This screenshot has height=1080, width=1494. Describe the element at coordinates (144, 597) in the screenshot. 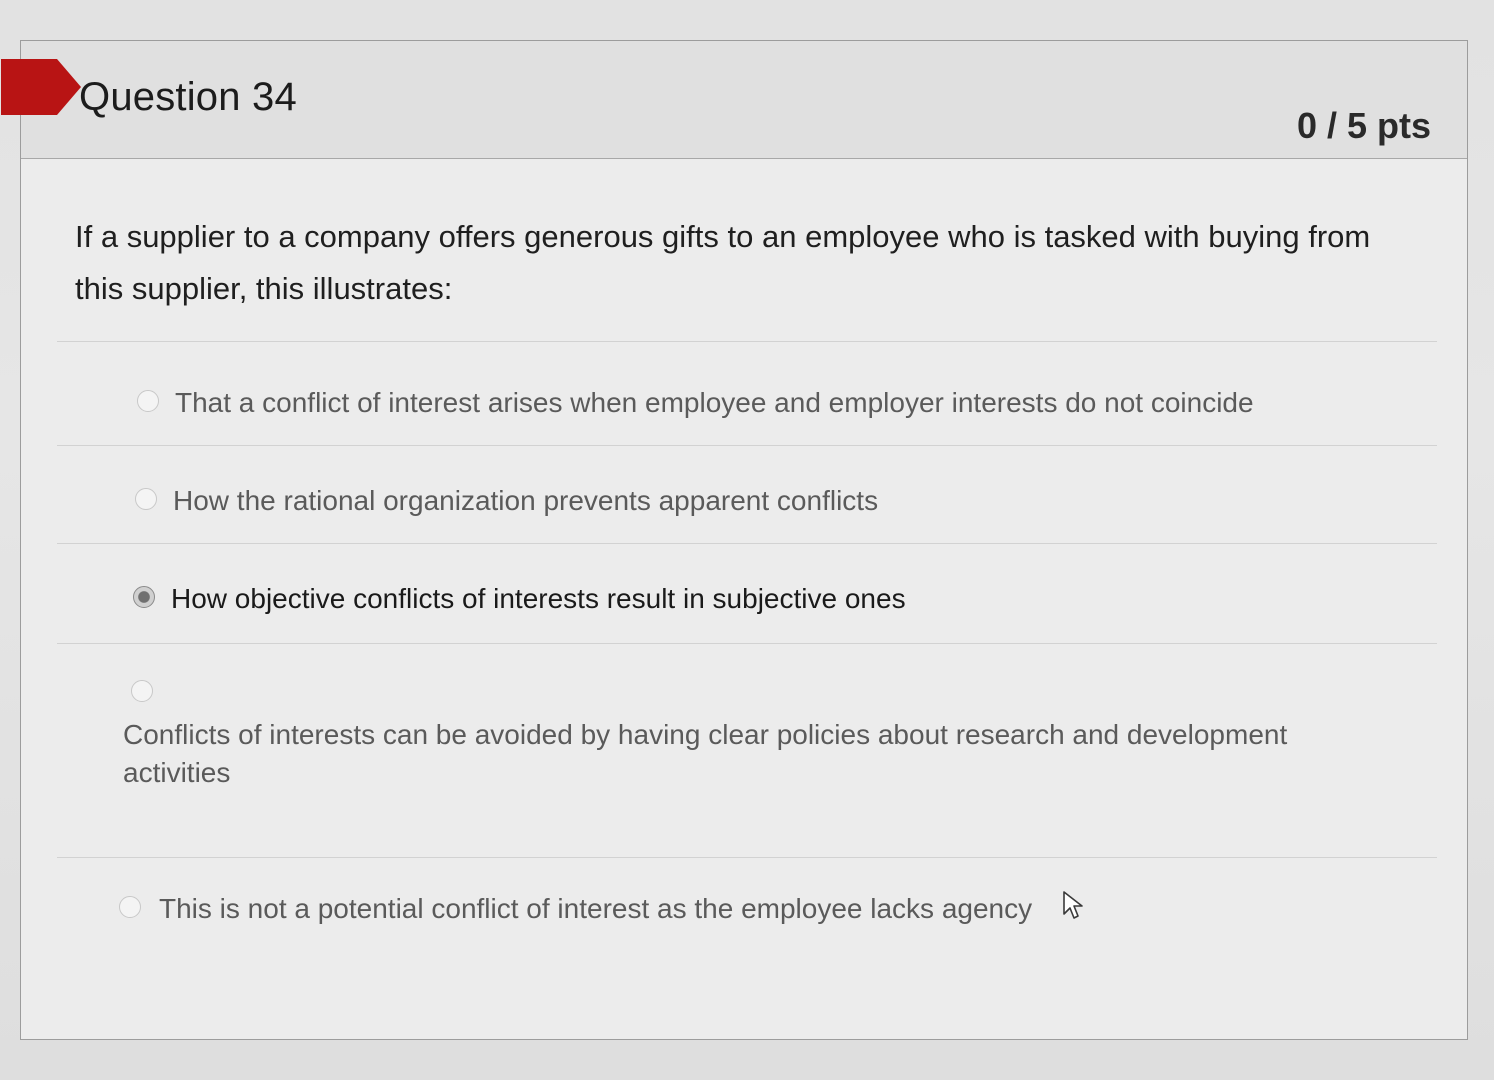

I see `radio-button-selected` at that location.